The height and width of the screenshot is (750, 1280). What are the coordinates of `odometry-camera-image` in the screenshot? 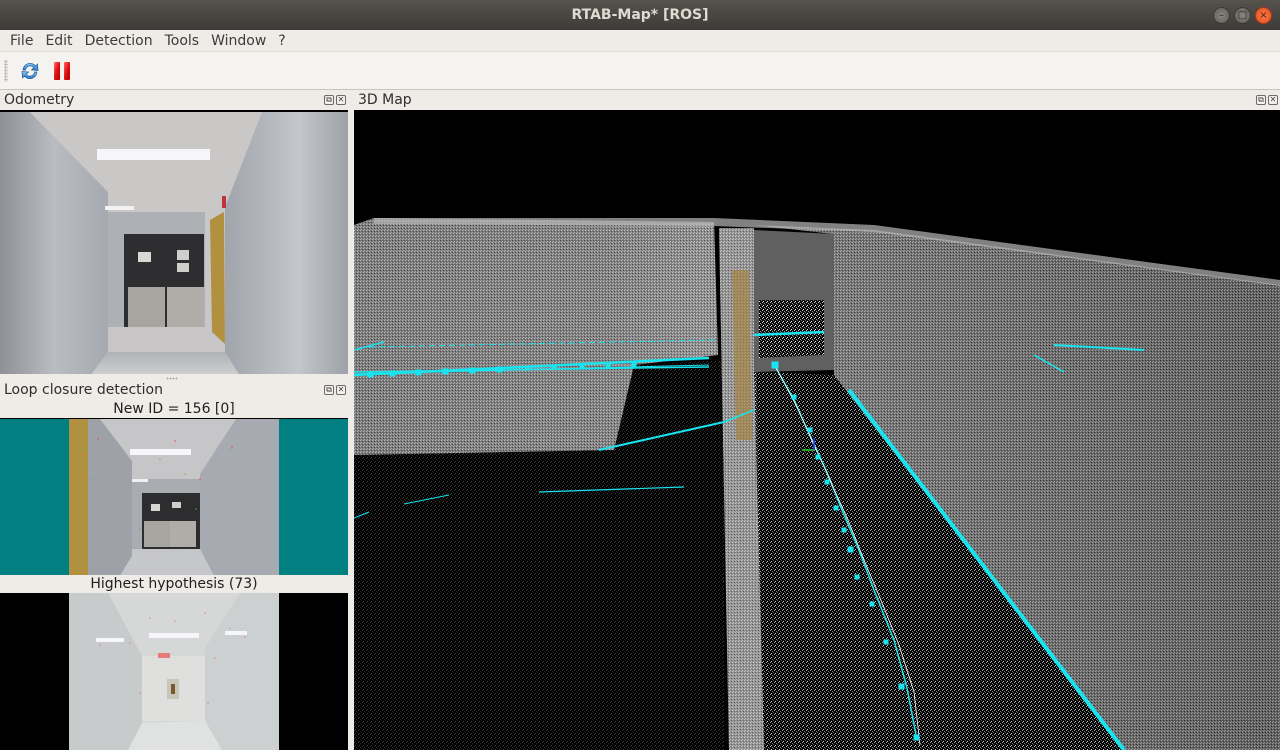 It's located at (174, 242).